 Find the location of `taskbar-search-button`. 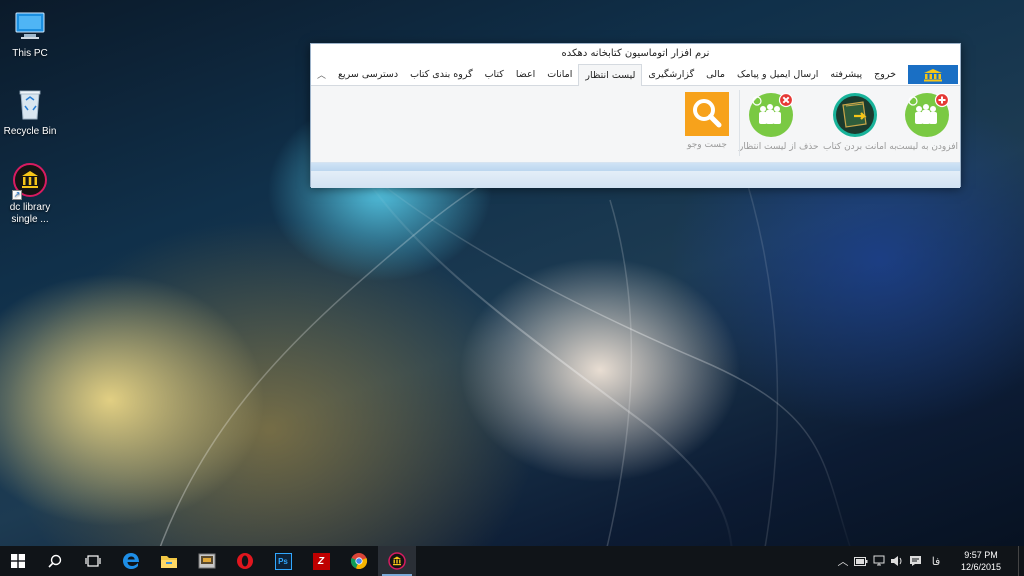

taskbar-search-button is located at coordinates (55, 561).